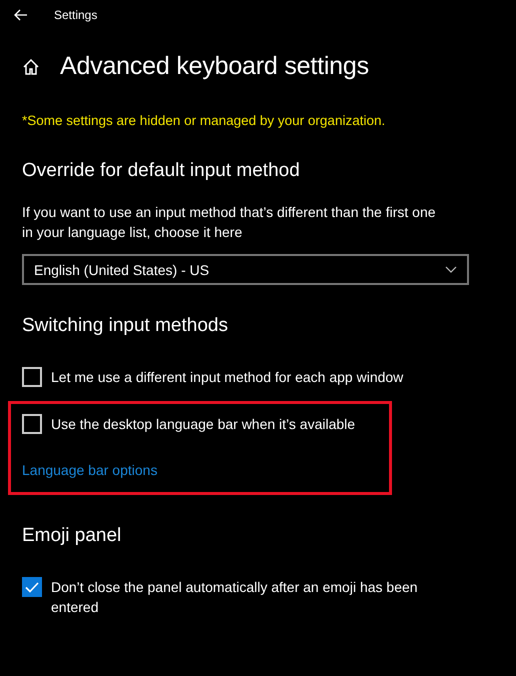  Describe the element at coordinates (235, 597) in the screenshot. I see `checkbox-label: Don’t close the panel automatically after an emoji has been entered` at that location.